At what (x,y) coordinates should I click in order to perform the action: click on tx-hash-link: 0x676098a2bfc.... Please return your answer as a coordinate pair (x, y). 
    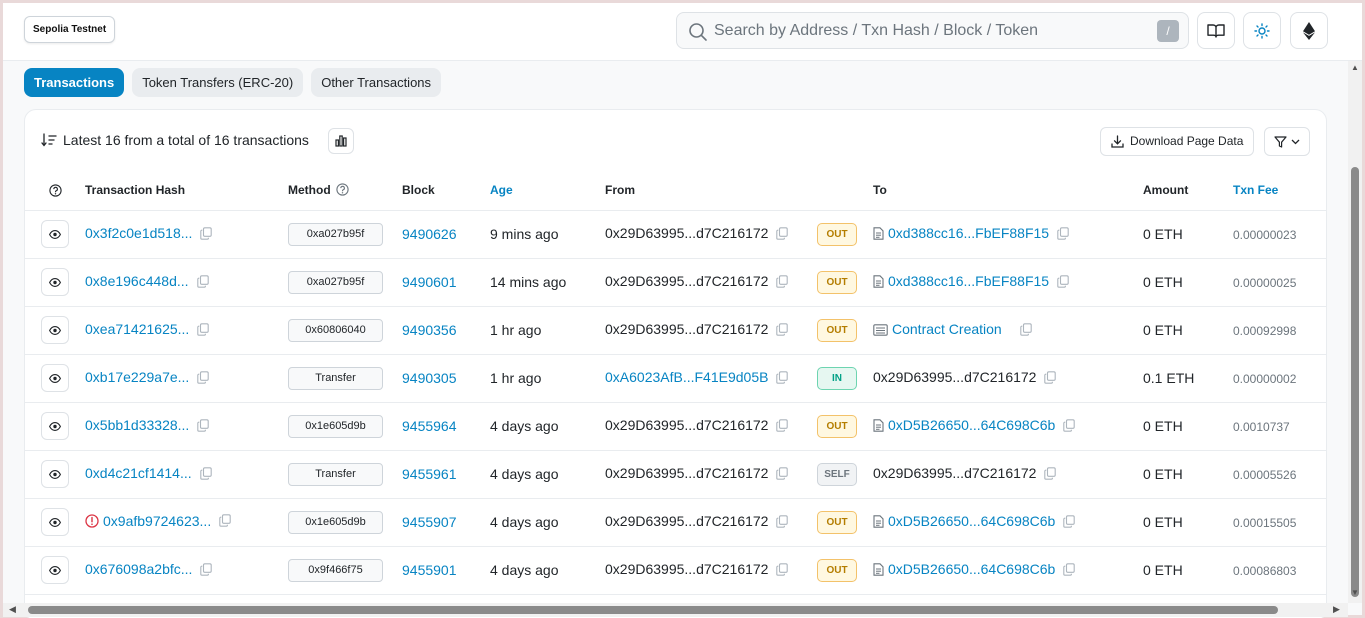
    Looking at the image, I should click on (138, 569).